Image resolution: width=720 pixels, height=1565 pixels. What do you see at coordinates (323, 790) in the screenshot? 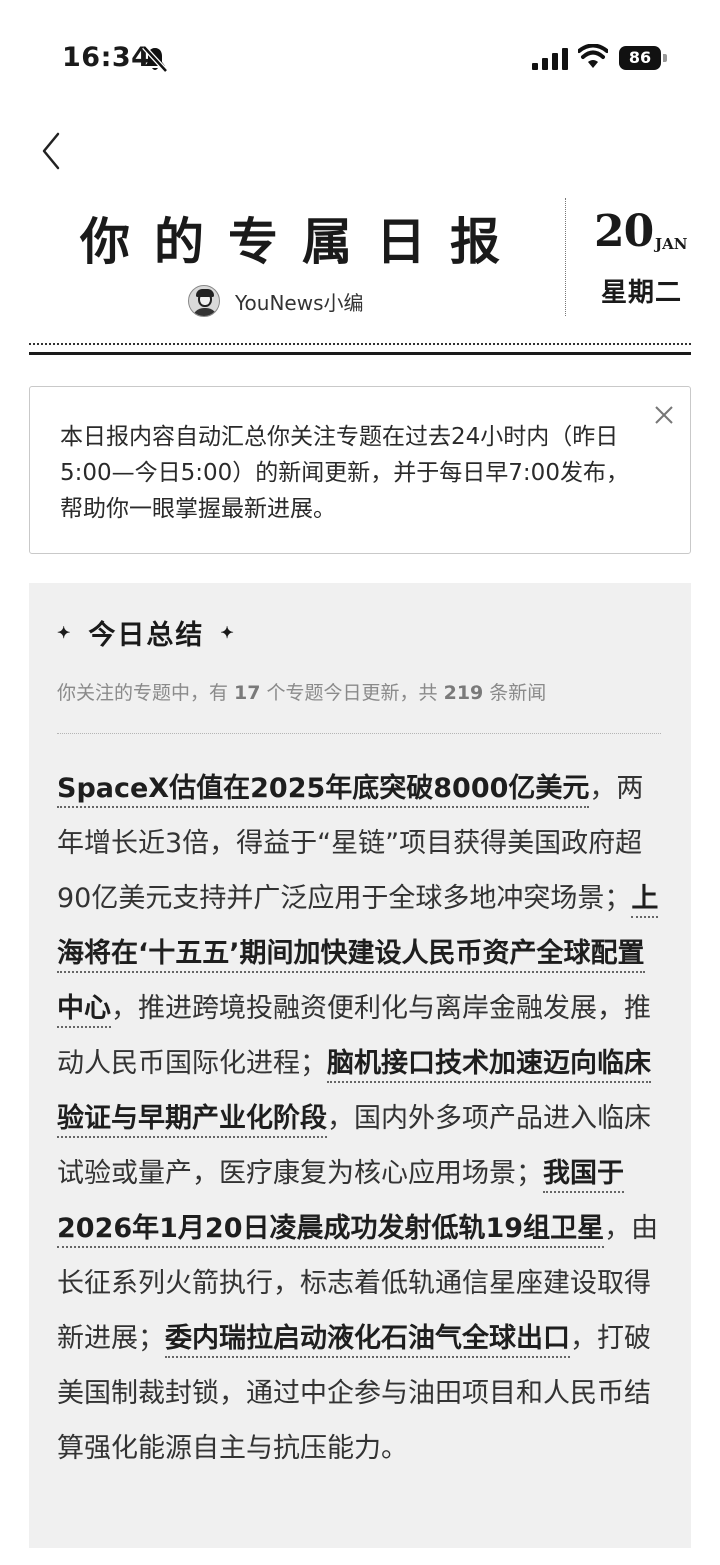
I see `summary-headline-link: SpaceX估值在2025年底突破8000亿美元` at bounding box center [323, 790].